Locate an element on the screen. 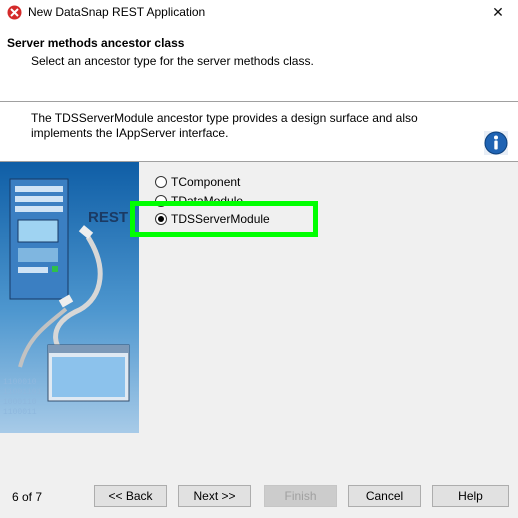  wizard-side-image: 1100010 11001101 1000110 1100011 REST is located at coordinates (69, 298).